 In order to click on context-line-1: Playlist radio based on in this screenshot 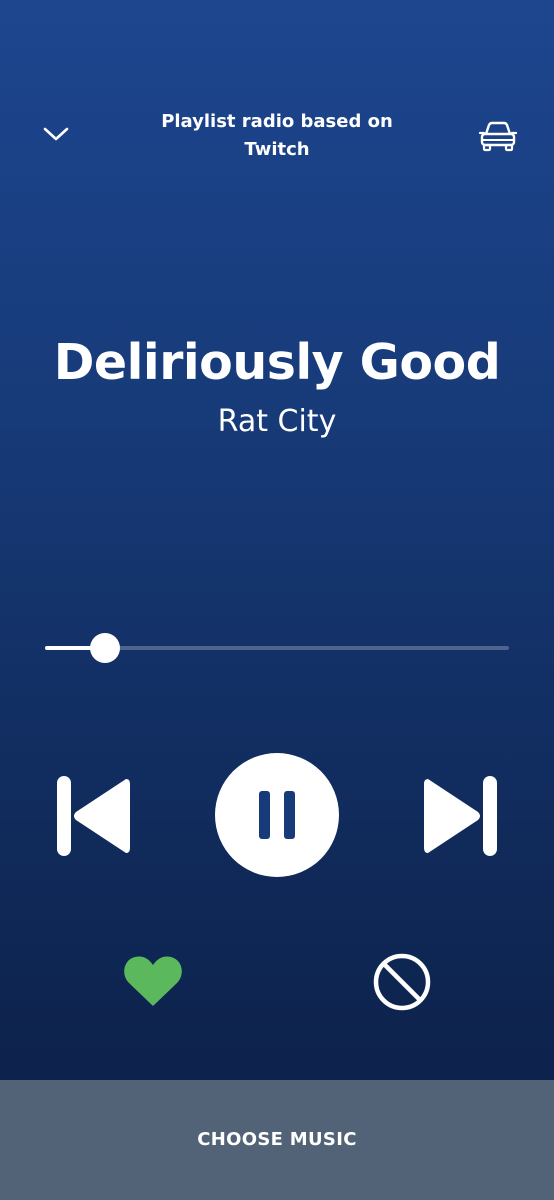, I will do `click(277, 121)`.